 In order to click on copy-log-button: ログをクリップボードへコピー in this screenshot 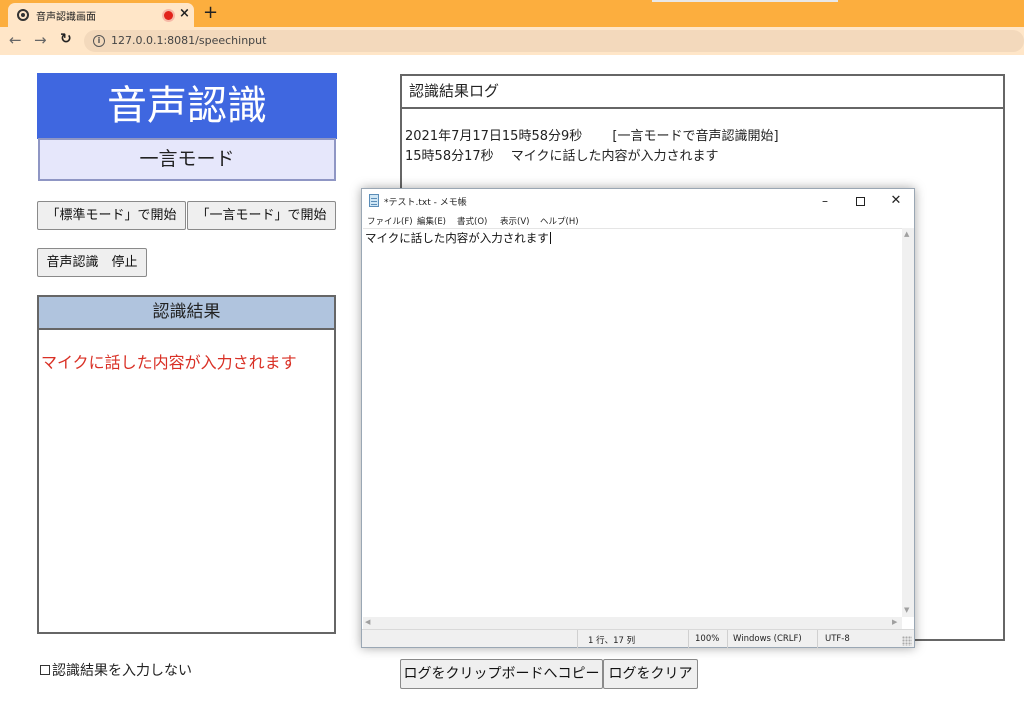, I will do `click(501, 674)`.